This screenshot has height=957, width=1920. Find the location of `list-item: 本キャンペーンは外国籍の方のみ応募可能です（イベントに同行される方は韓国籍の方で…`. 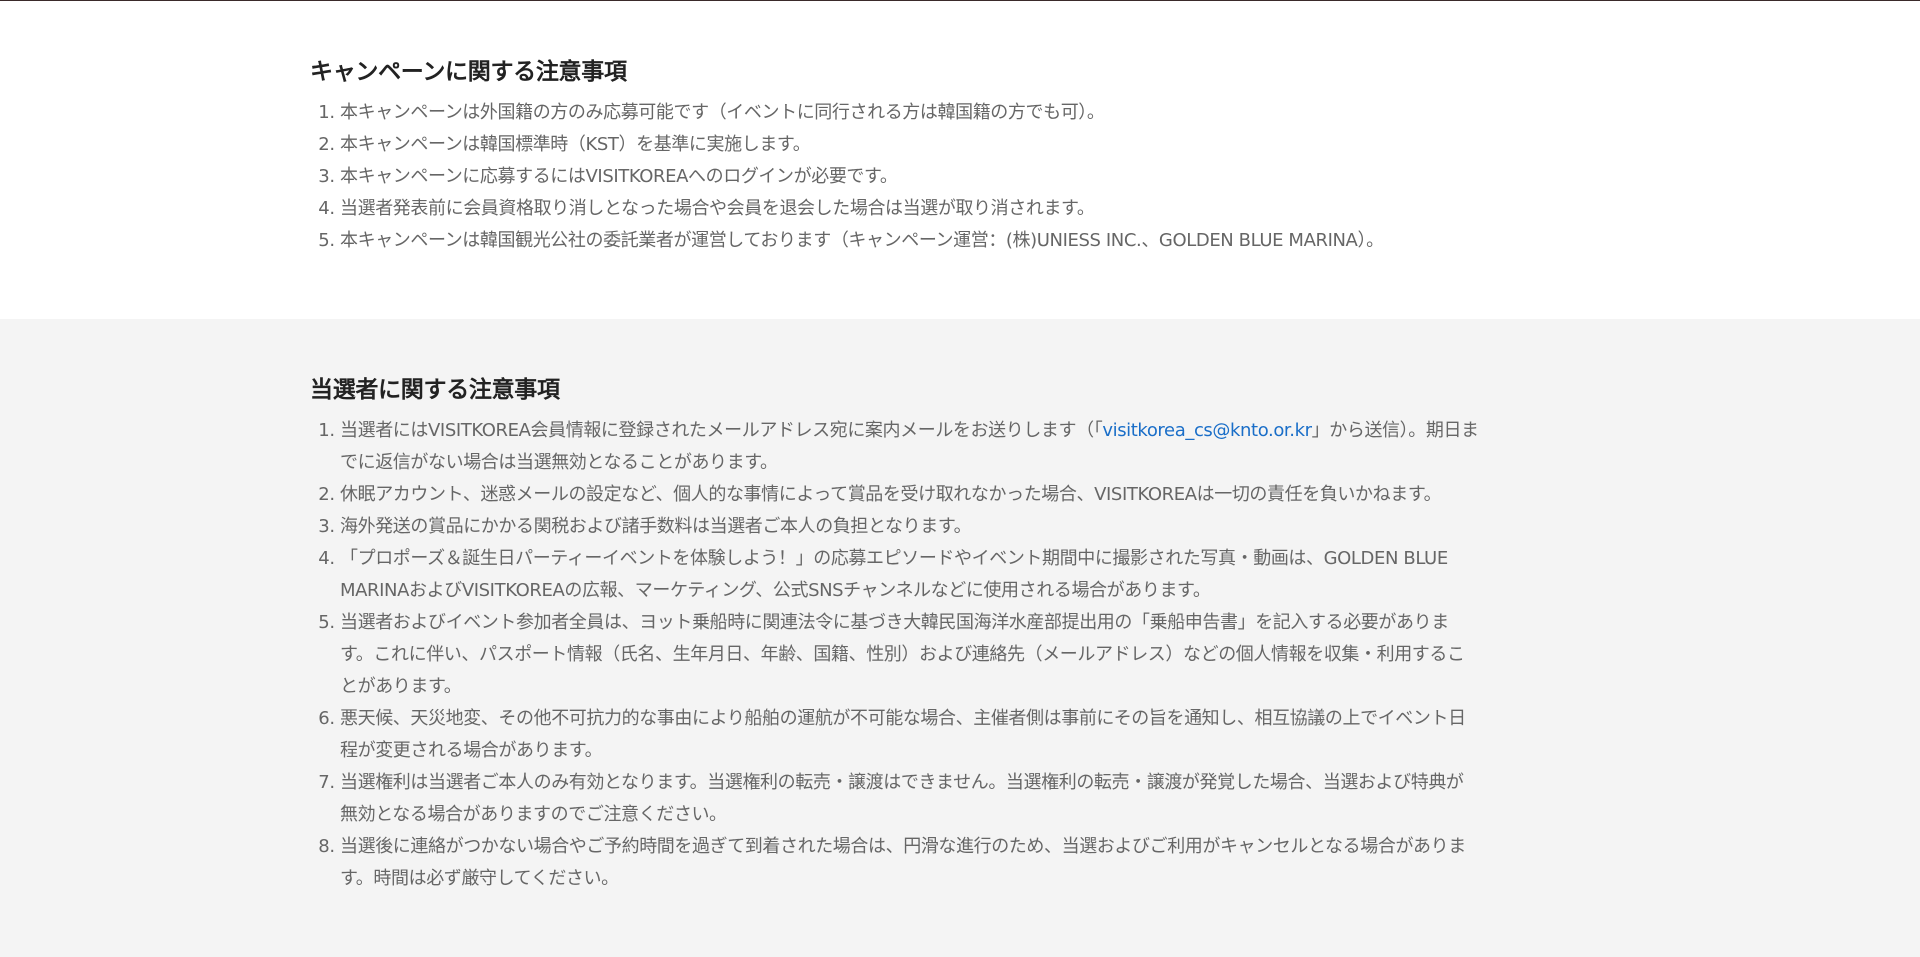

list-item: 本キャンペーンは外国籍の方のみ応募可能です（イベントに同行される方は韓国籍の方で… is located at coordinates (975, 113).